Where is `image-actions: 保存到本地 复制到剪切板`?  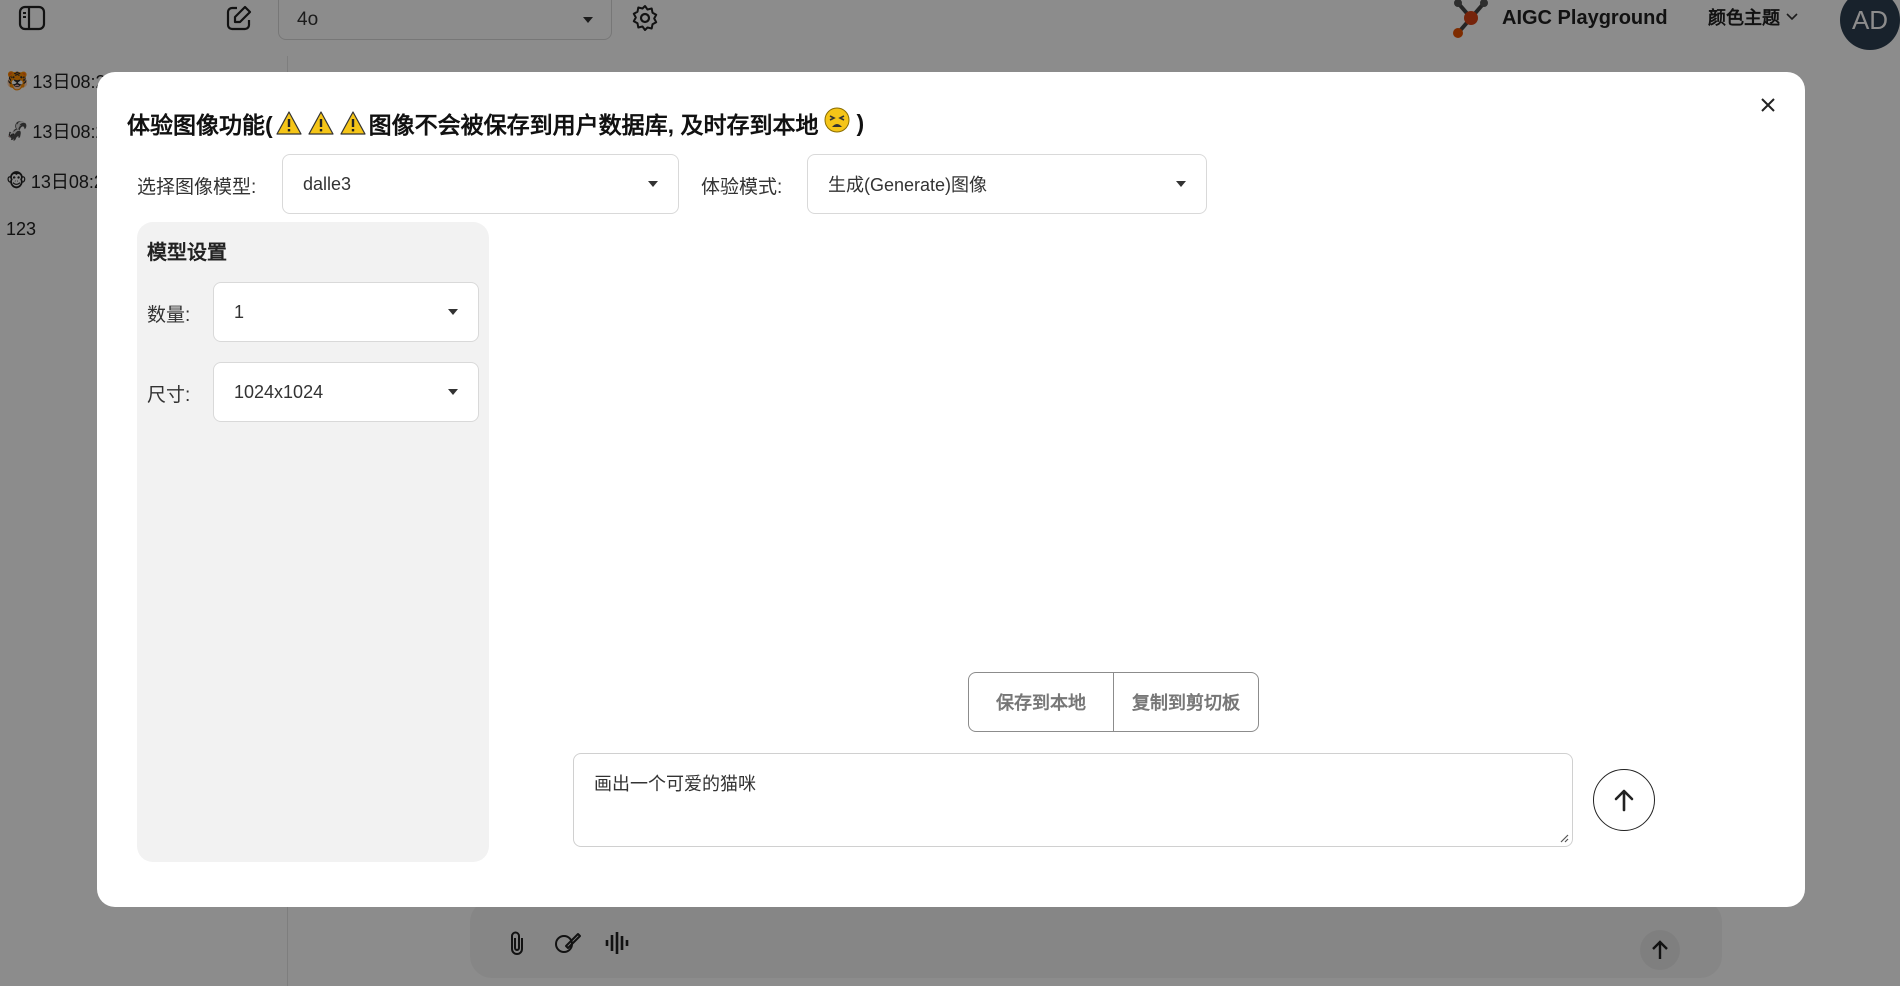
image-actions: 保存到本地 复制到剪切板 is located at coordinates (1113, 702).